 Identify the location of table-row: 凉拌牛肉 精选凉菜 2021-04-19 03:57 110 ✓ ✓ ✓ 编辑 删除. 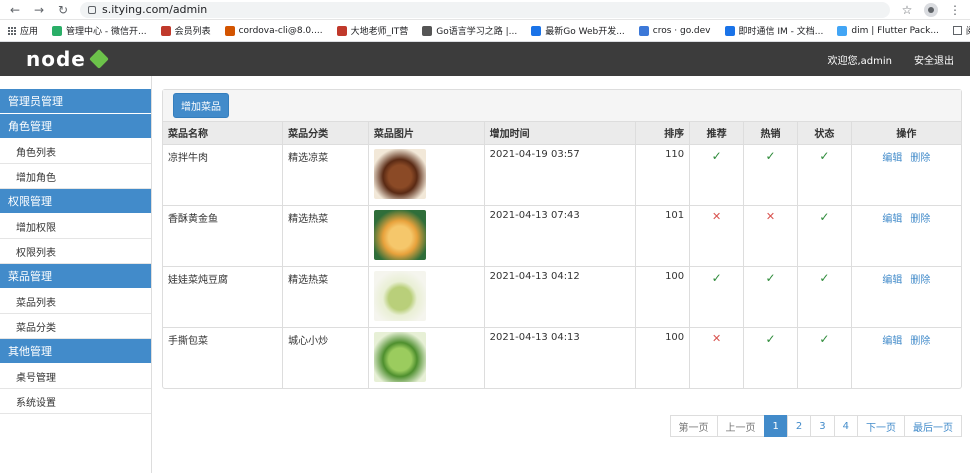
(562, 174).